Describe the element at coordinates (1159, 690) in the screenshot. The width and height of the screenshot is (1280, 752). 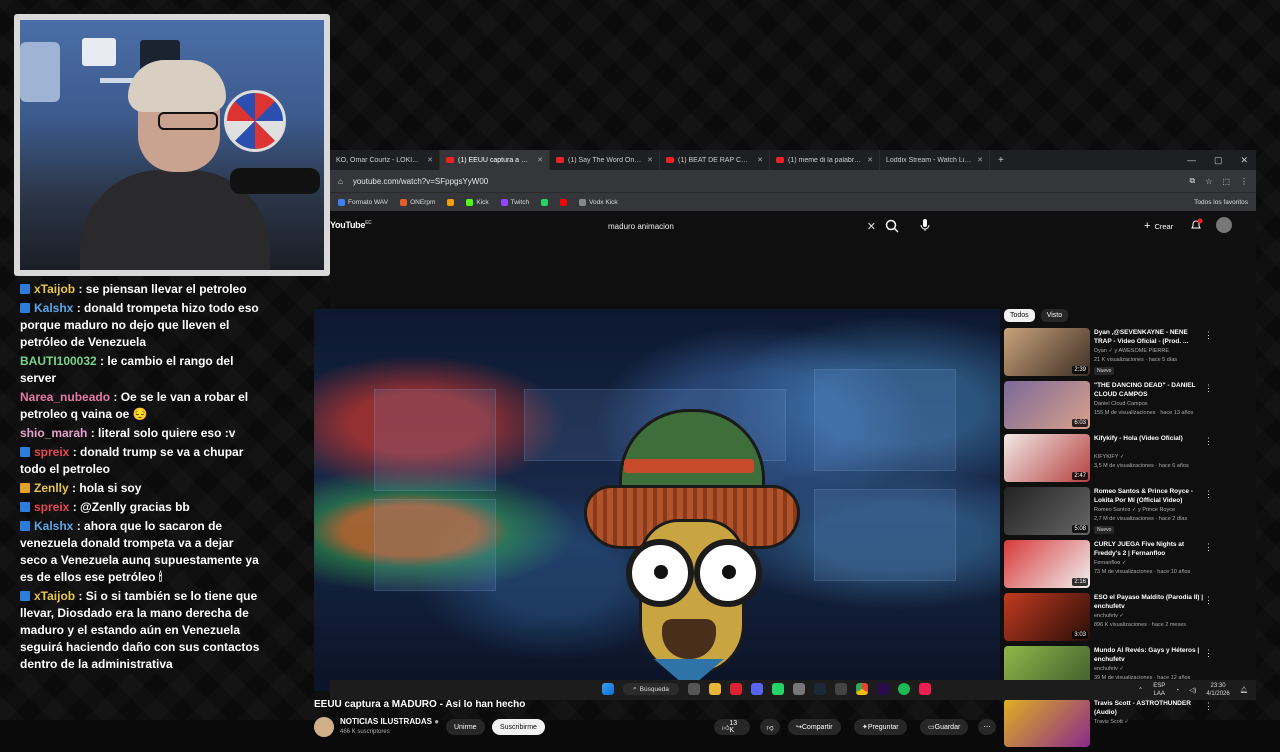
I see `language-indicator: ESP LAA` at that location.